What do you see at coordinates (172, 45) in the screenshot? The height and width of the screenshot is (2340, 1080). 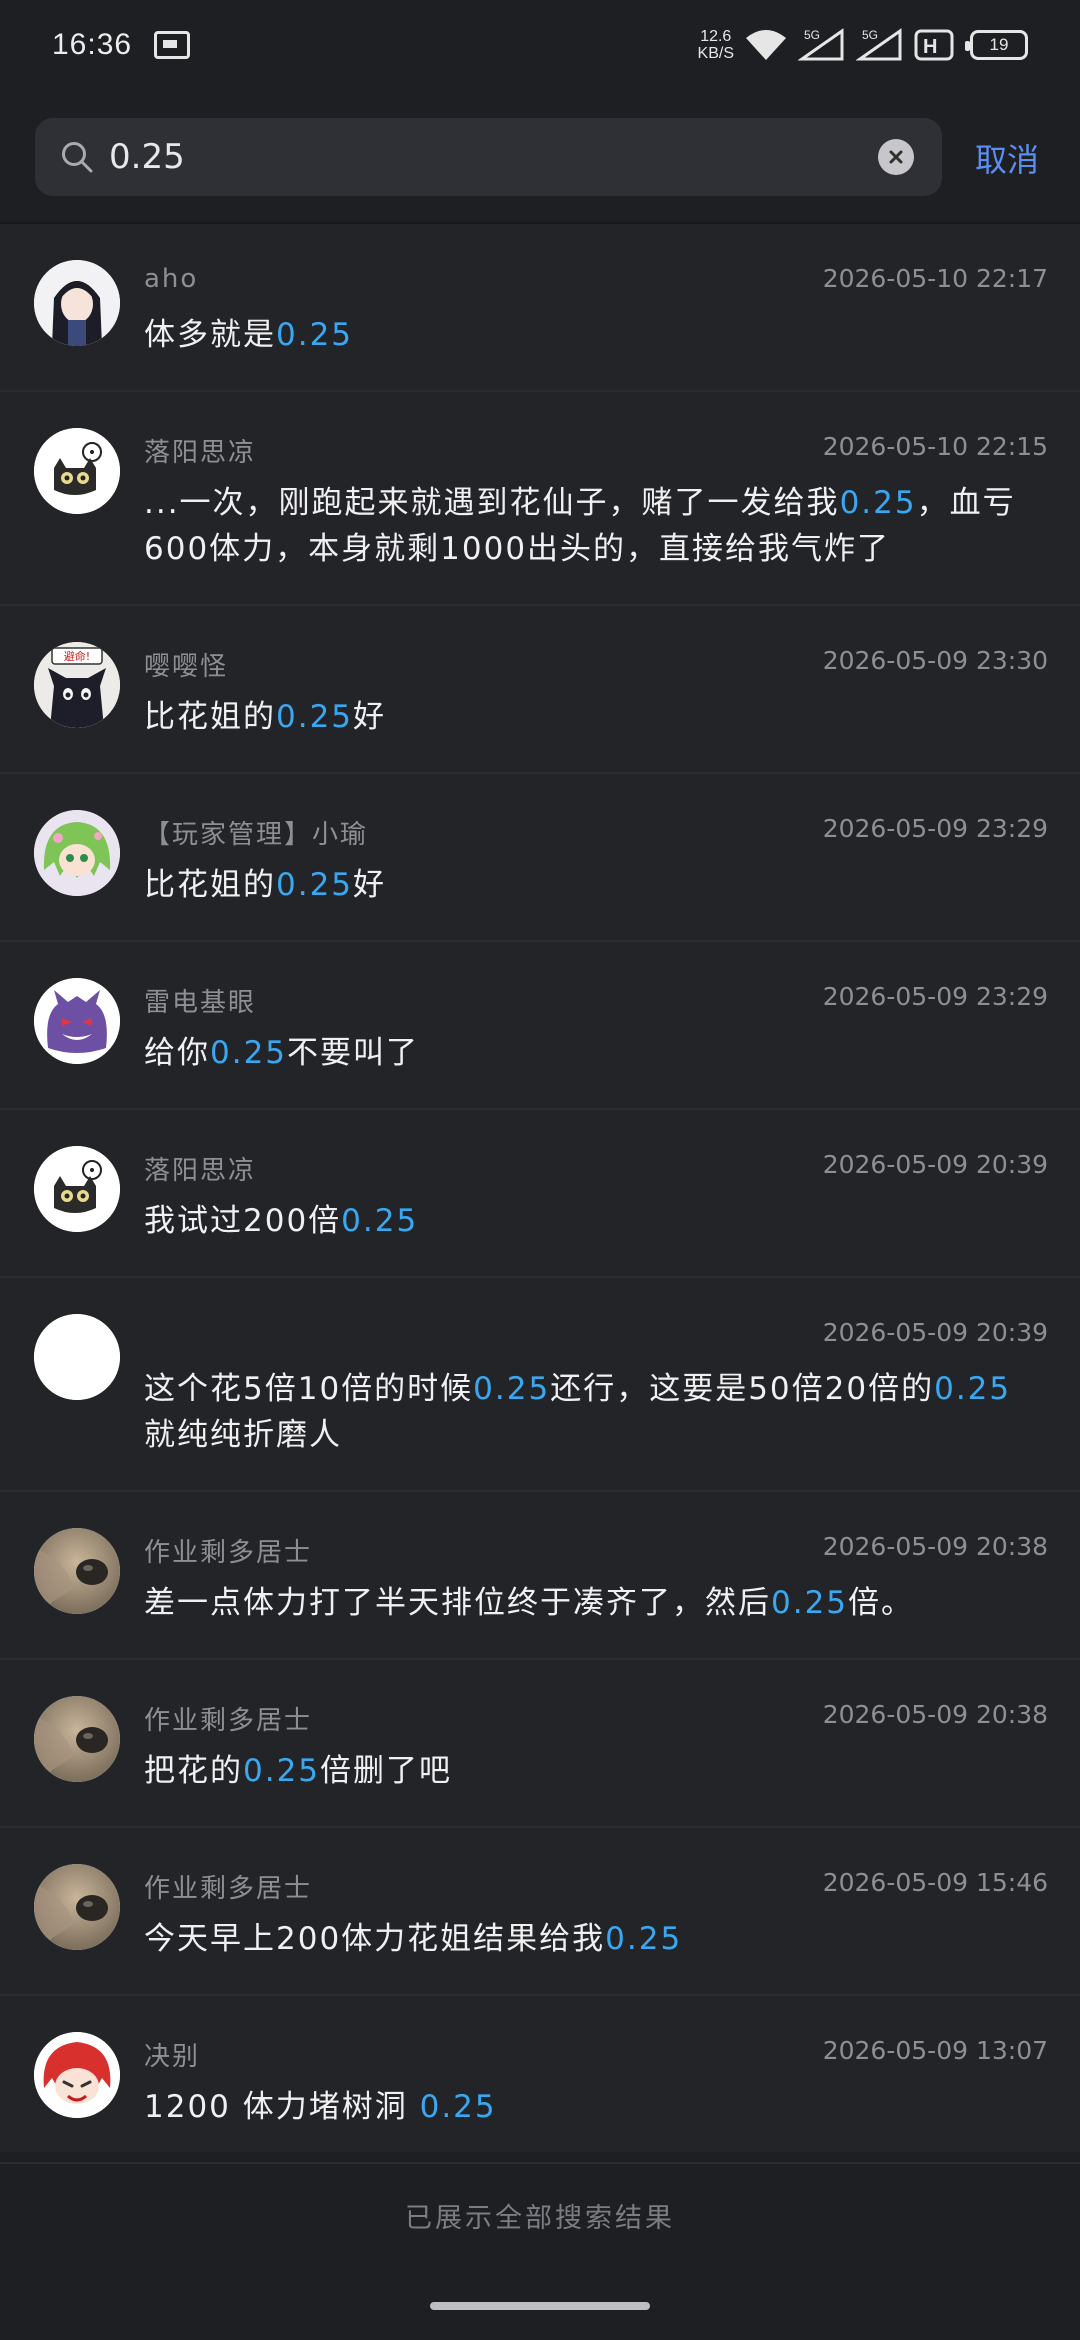 I see `notification-image-icon` at bounding box center [172, 45].